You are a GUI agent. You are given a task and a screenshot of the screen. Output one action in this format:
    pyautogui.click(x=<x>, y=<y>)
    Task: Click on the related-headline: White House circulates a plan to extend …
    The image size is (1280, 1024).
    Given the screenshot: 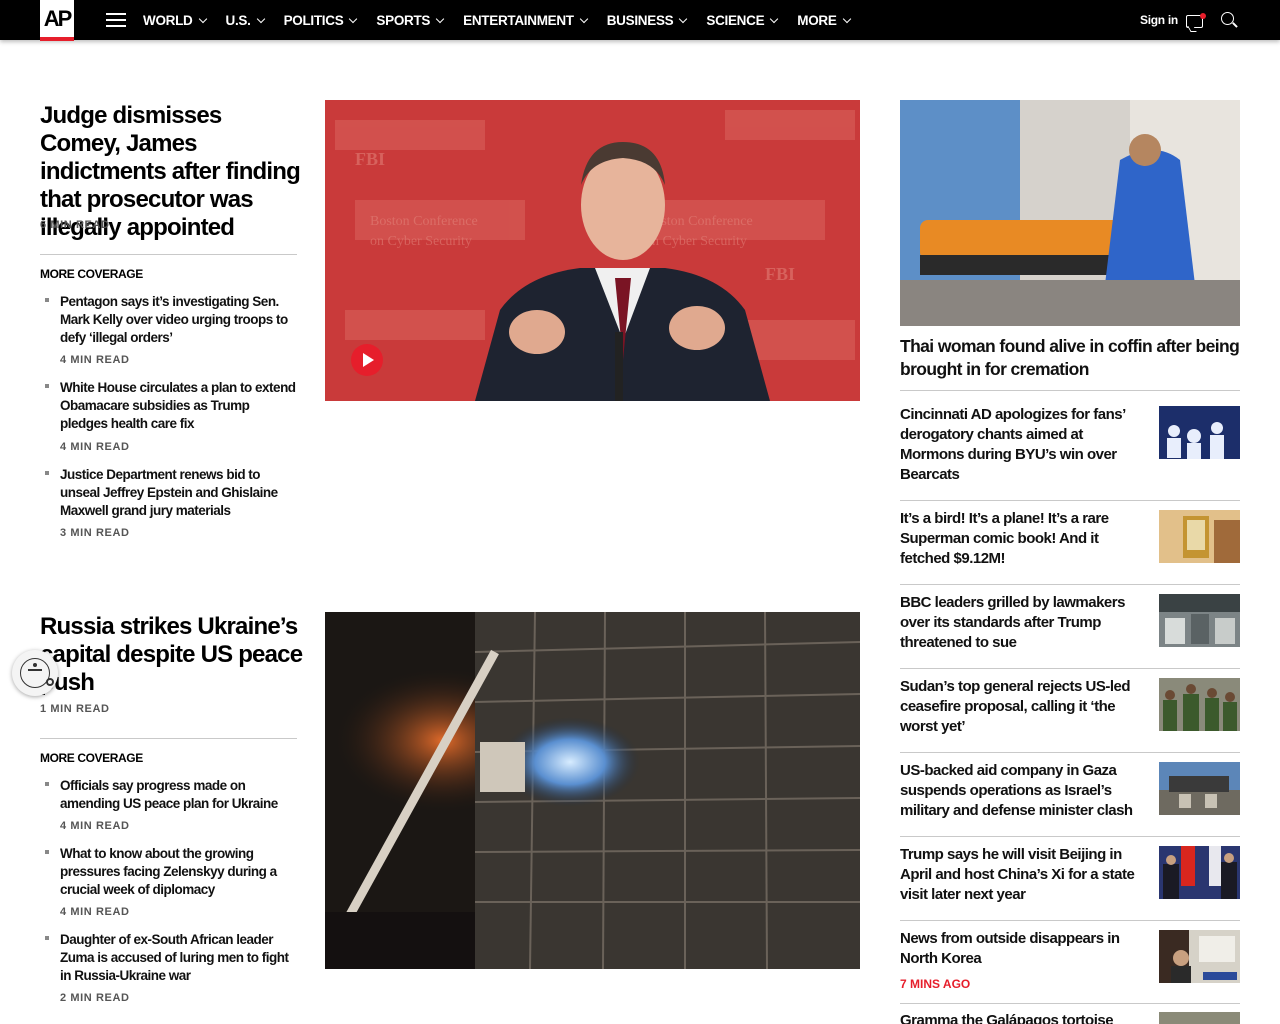 What is the action you would take?
    pyautogui.click(x=180, y=406)
    